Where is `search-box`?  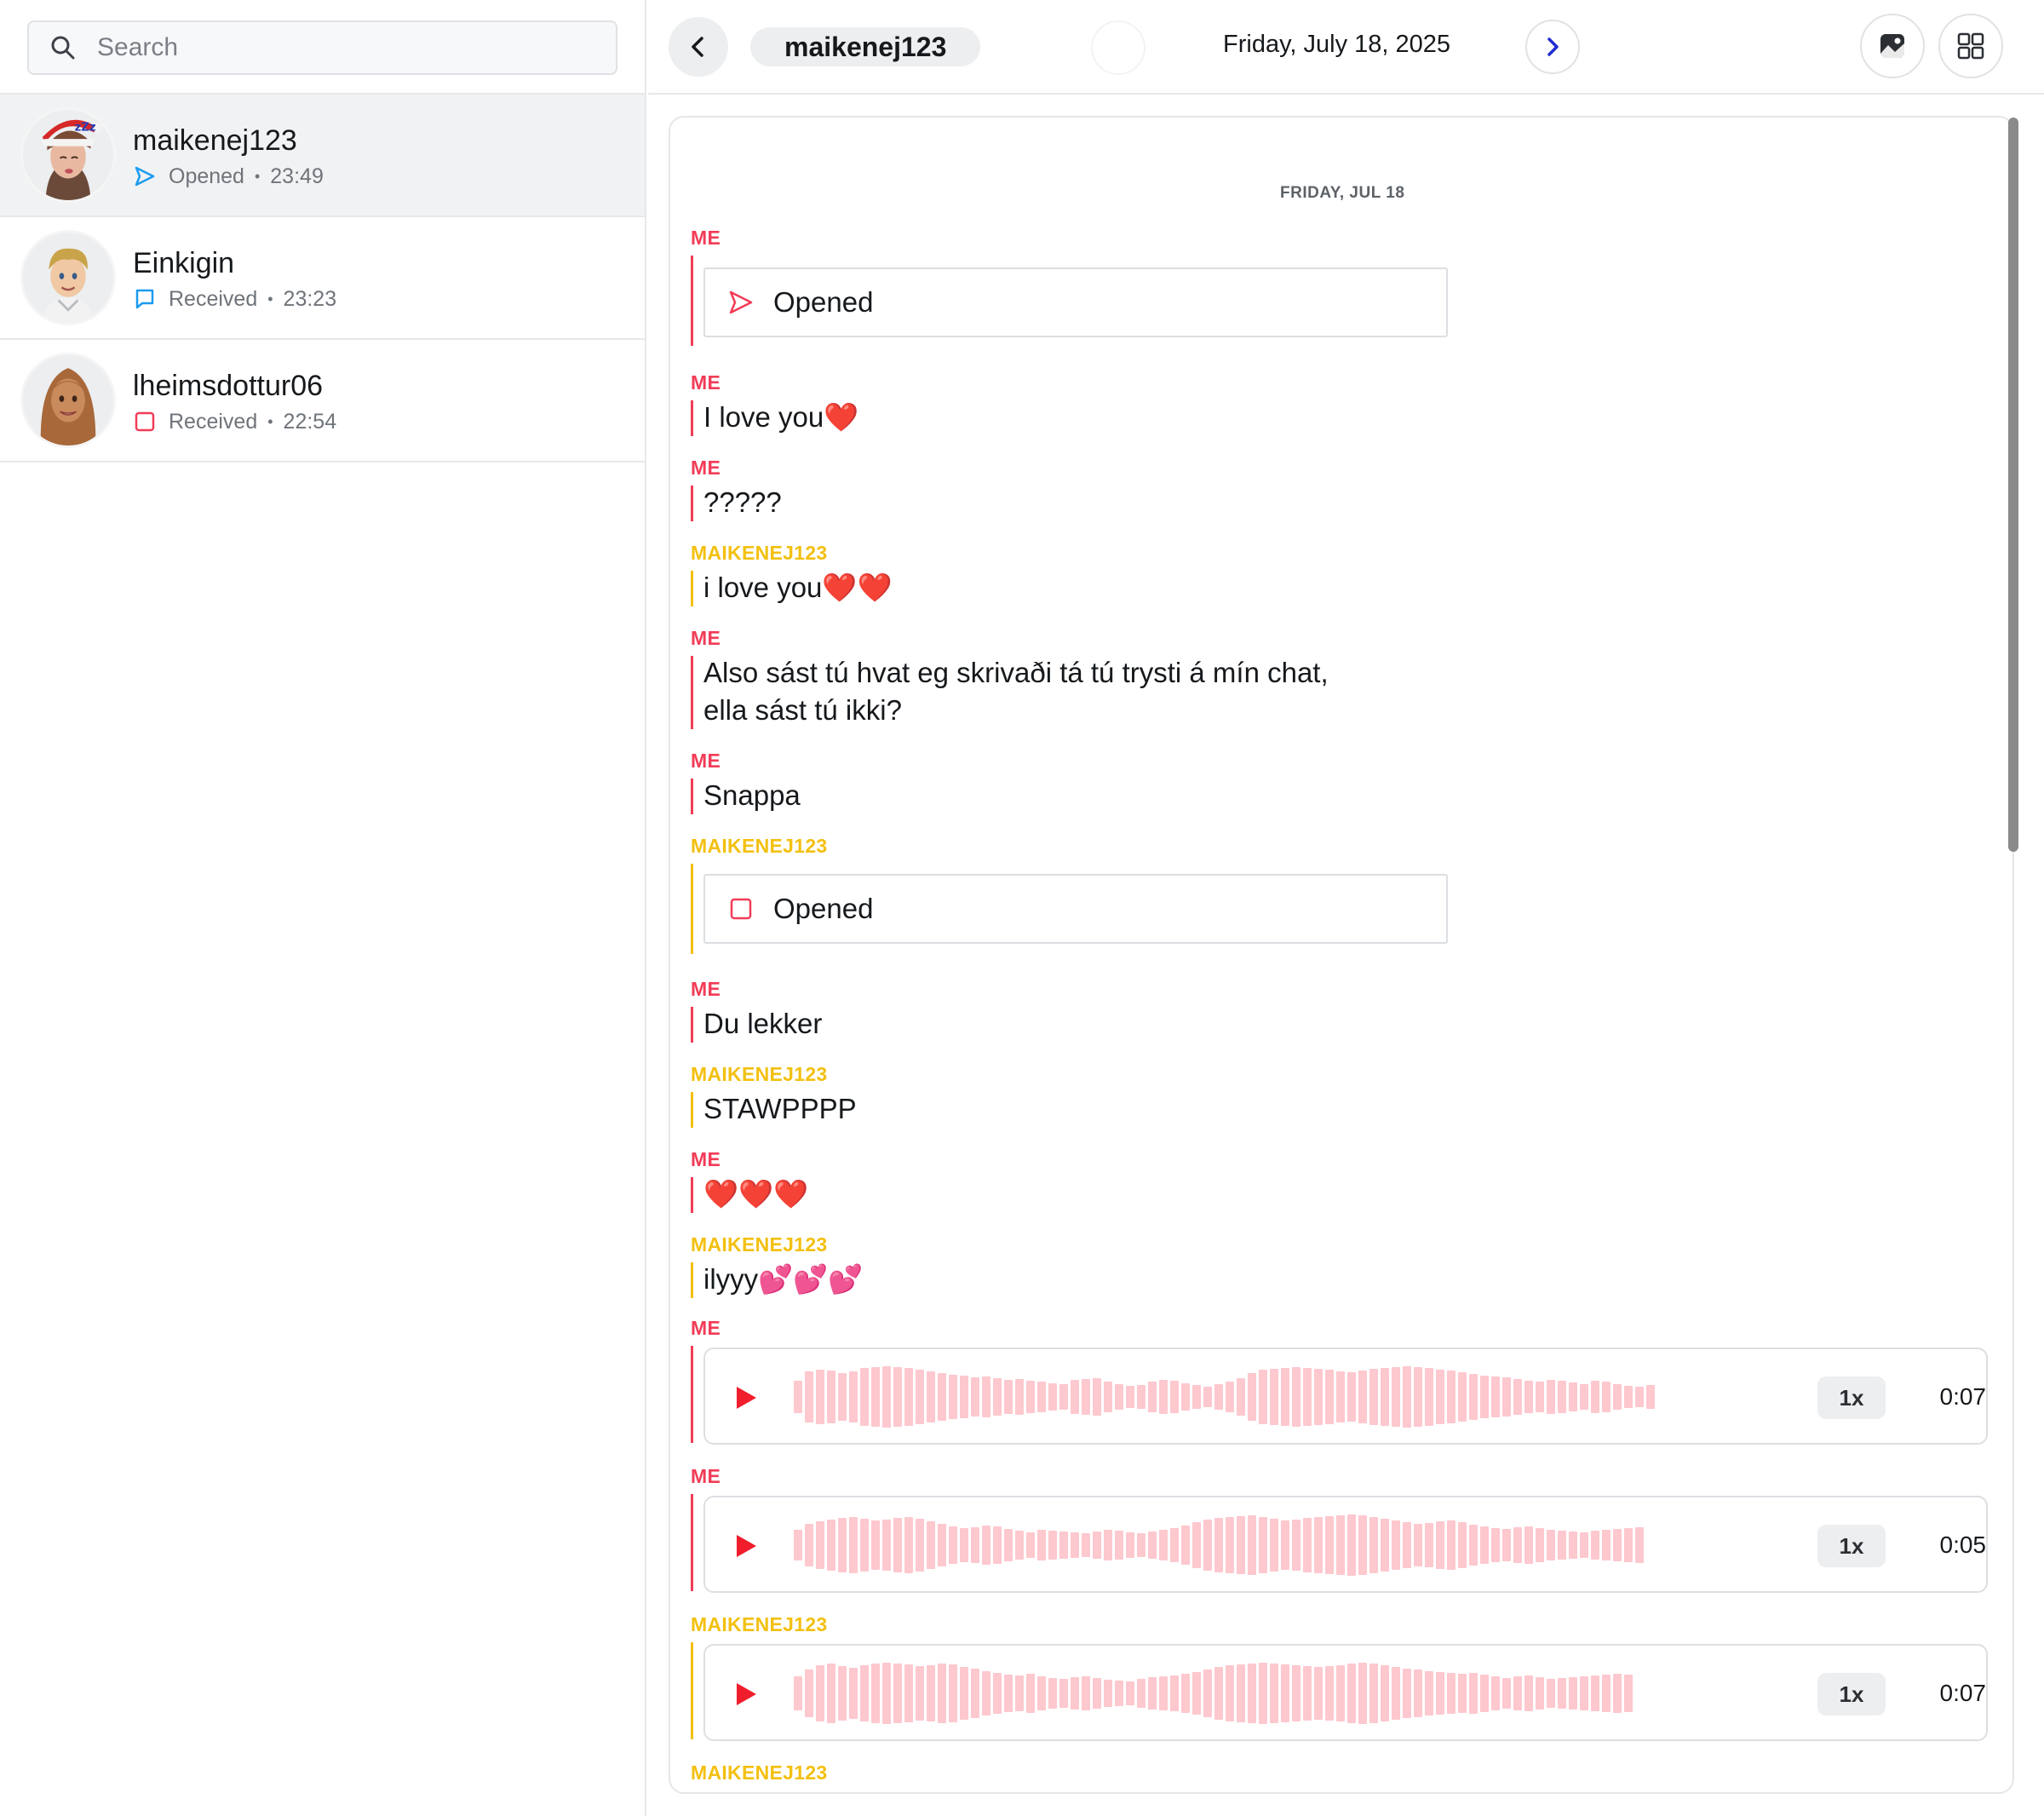
search-box is located at coordinates (322, 47).